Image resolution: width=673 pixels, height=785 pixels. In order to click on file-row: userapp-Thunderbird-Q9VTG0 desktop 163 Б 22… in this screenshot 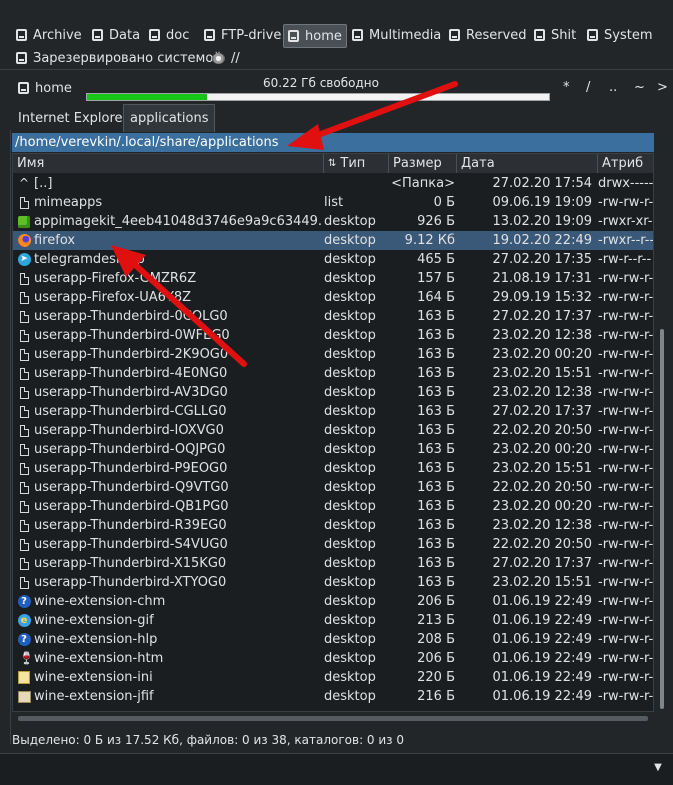, I will do `click(333, 487)`.